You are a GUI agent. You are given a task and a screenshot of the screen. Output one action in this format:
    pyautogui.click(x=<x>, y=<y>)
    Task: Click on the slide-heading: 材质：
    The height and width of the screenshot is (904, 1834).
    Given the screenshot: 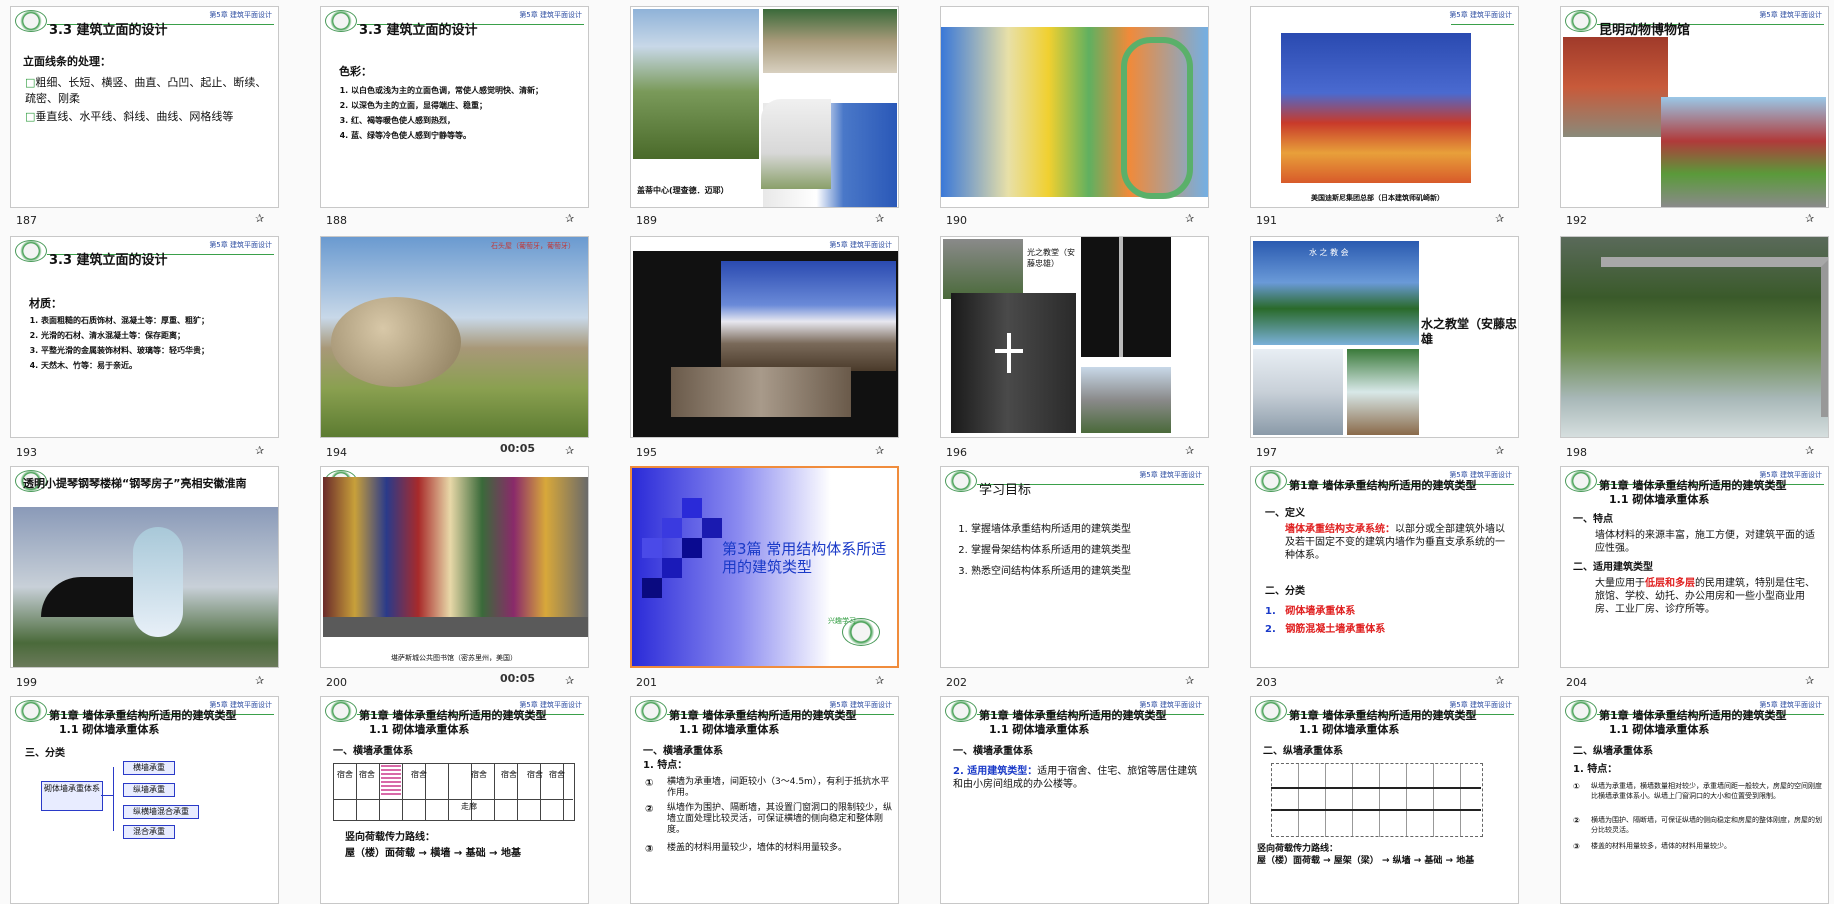 What is the action you would take?
    pyautogui.click(x=45, y=303)
    